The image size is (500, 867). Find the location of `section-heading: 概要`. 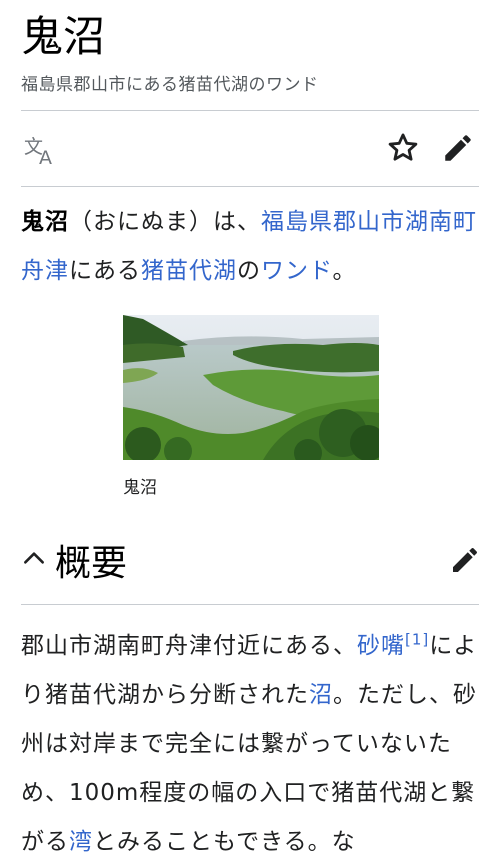

section-heading: 概要 is located at coordinates (74, 560).